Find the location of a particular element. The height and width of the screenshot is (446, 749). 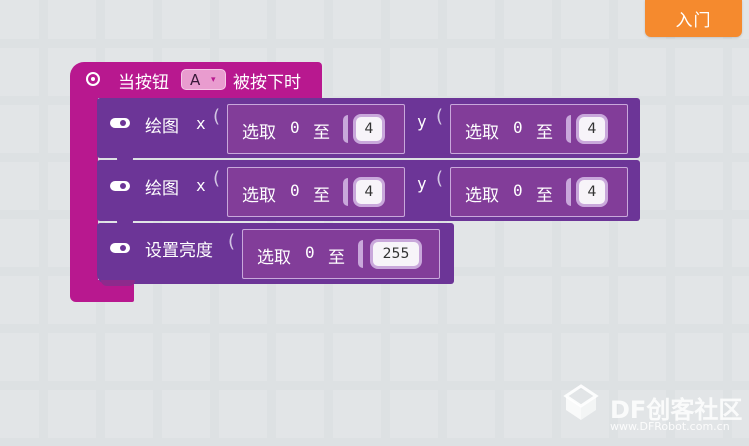

random-block: 选取 0 至 255 is located at coordinates (341, 254).